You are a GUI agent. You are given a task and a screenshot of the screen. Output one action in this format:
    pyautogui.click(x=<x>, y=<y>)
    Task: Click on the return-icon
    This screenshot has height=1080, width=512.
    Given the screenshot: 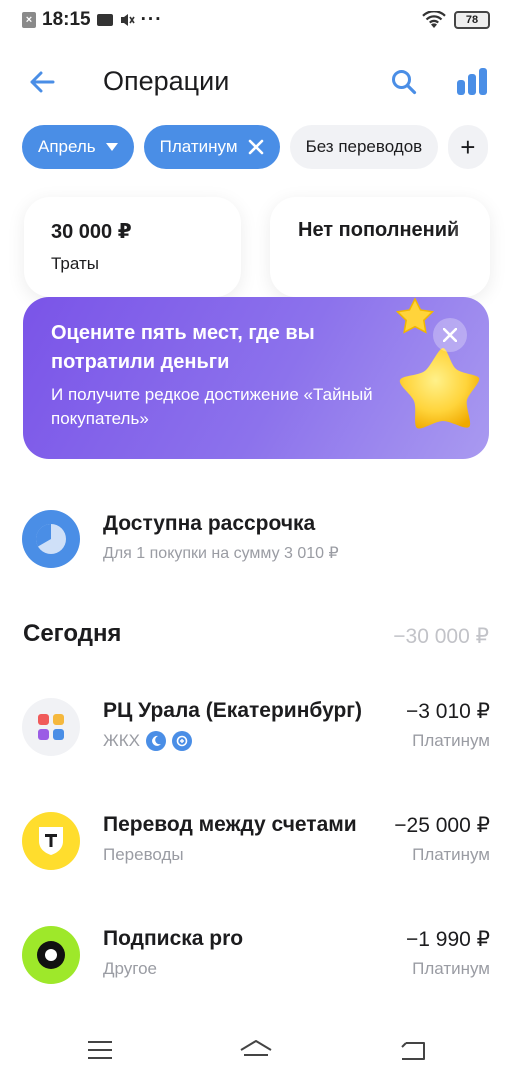 What is the action you would take?
    pyautogui.click(x=413, y=1051)
    